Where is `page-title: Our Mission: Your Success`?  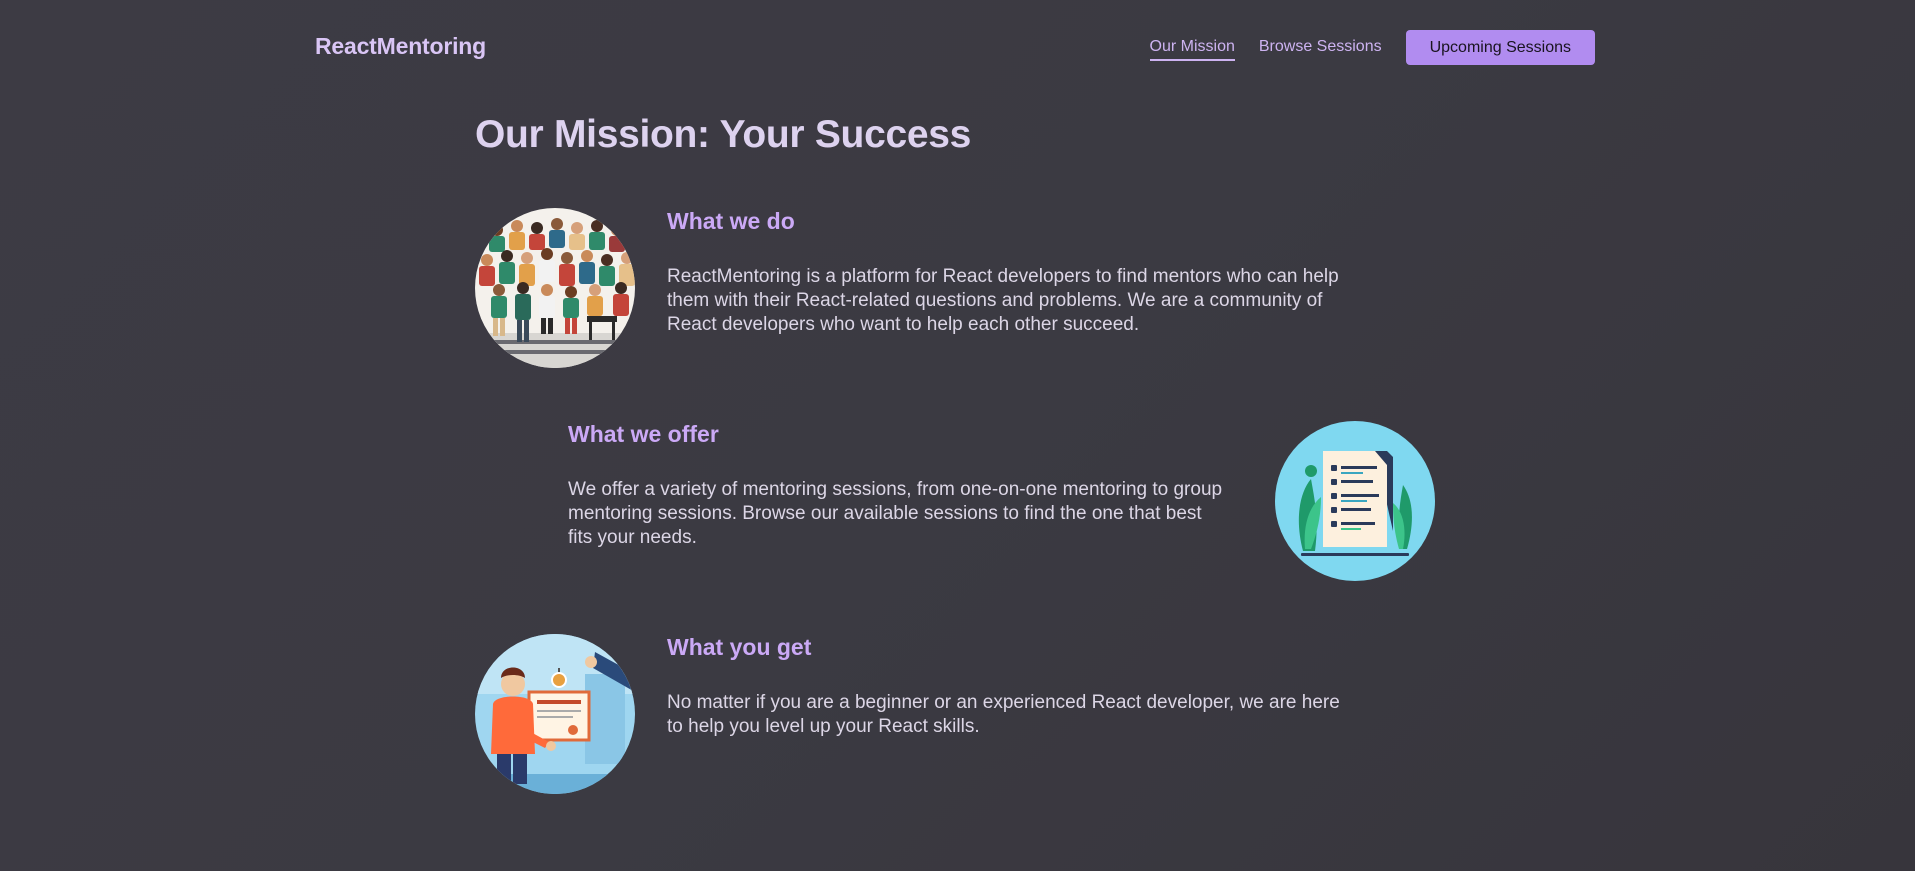 page-title: Our Mission: Your Success is located at coordinates (723, 134).